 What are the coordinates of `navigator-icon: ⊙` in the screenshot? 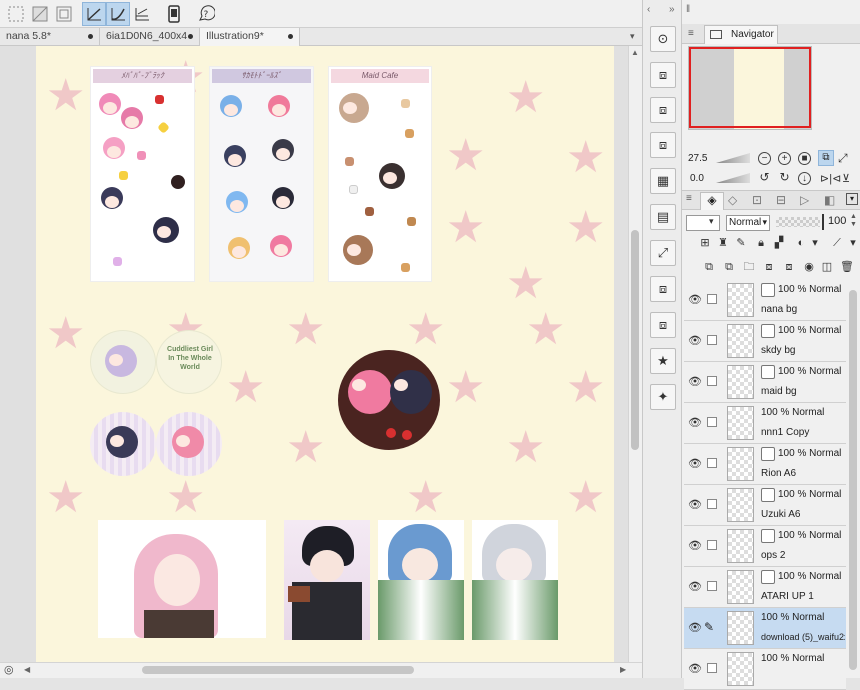 It's located at (663, 39).